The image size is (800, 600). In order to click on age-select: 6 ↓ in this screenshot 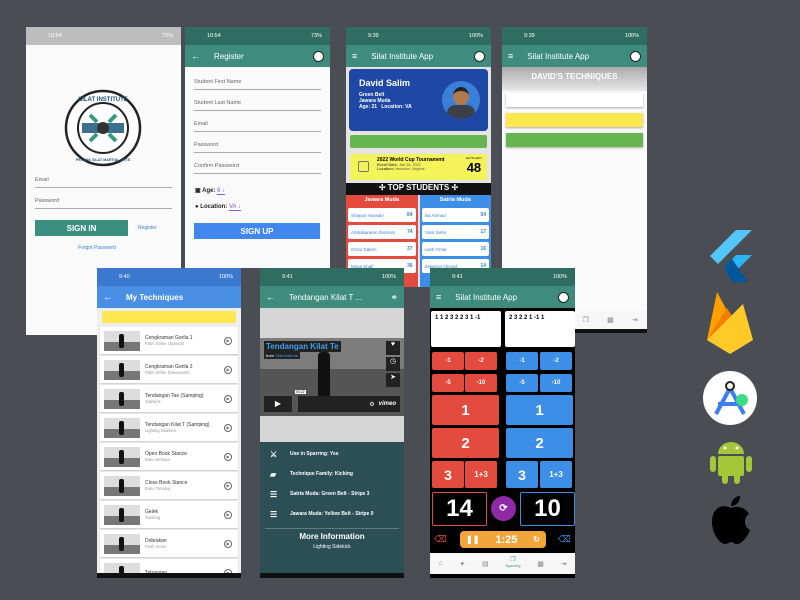, I will do `click(221, 191)`.